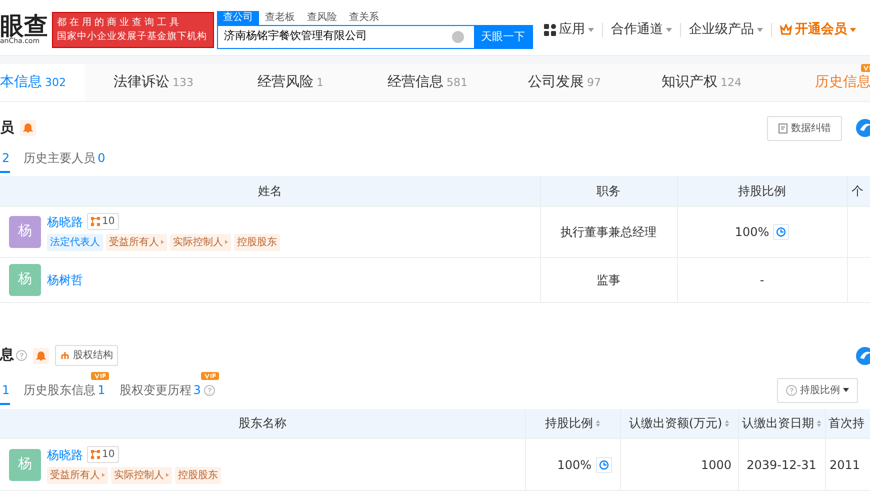 The width and height of the screenshot is (870, 492). What do you see at coordinates (608, 191) in the screenshot?
I see `column-header: 职务` at bounding box center [608, 191].